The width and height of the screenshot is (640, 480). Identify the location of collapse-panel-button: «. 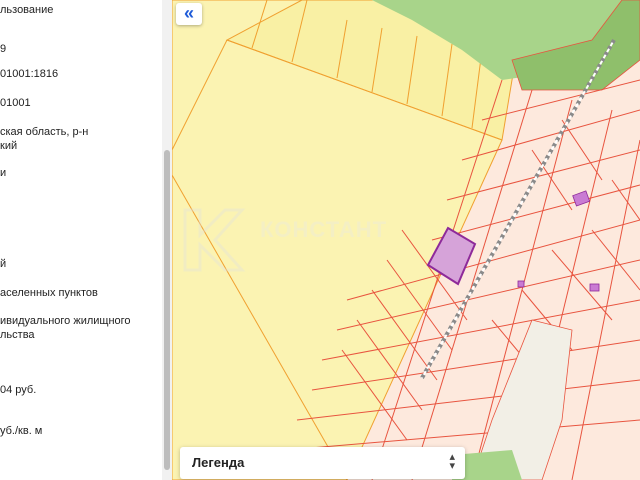
(189, 14).